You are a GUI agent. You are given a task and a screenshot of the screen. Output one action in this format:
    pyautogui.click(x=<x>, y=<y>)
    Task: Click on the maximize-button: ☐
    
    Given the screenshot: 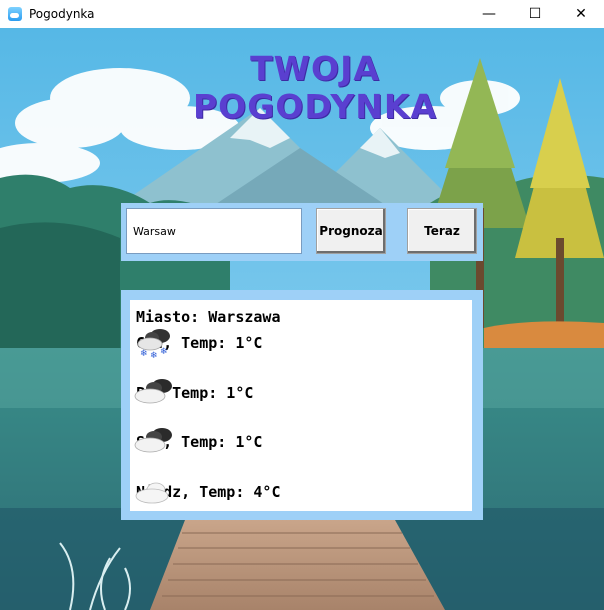 What is the action you would take?
    pyautogui.click(x=535, y=14)
    